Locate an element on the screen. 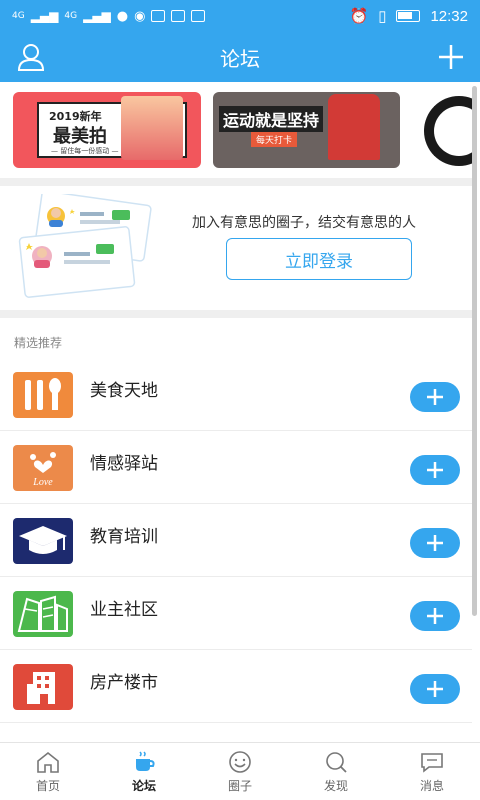  banner-carousel: 2019新年 最美拍 — 留住每一份感动 — 运动就是坚持 每天打卡 is located at coordinates (236, 130).